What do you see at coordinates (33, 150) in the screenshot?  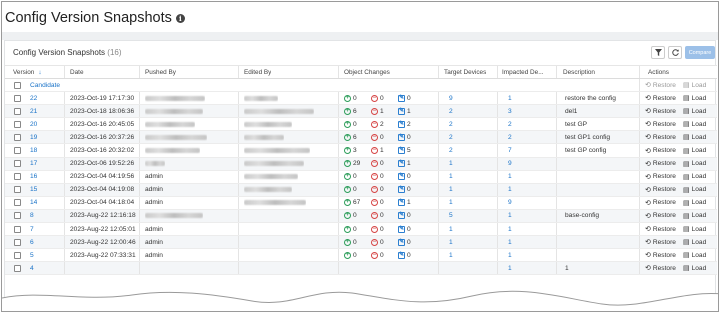 I see `version-link: 18` at bounding box center [33, 150].